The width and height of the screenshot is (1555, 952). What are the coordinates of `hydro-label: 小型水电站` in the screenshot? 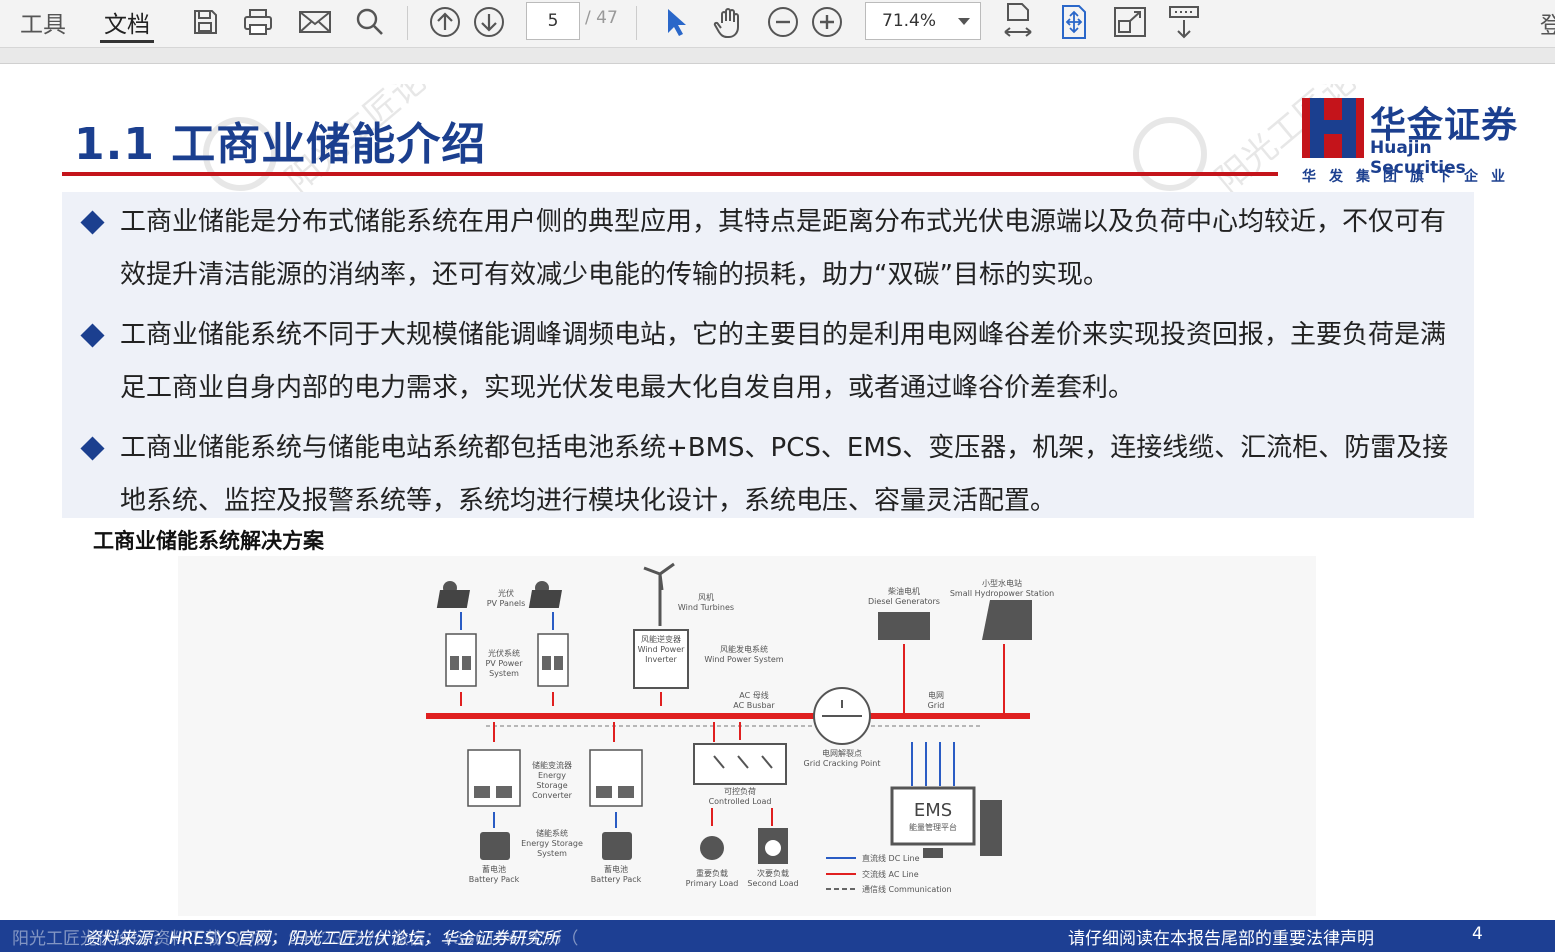 It's located at (1002, 583).